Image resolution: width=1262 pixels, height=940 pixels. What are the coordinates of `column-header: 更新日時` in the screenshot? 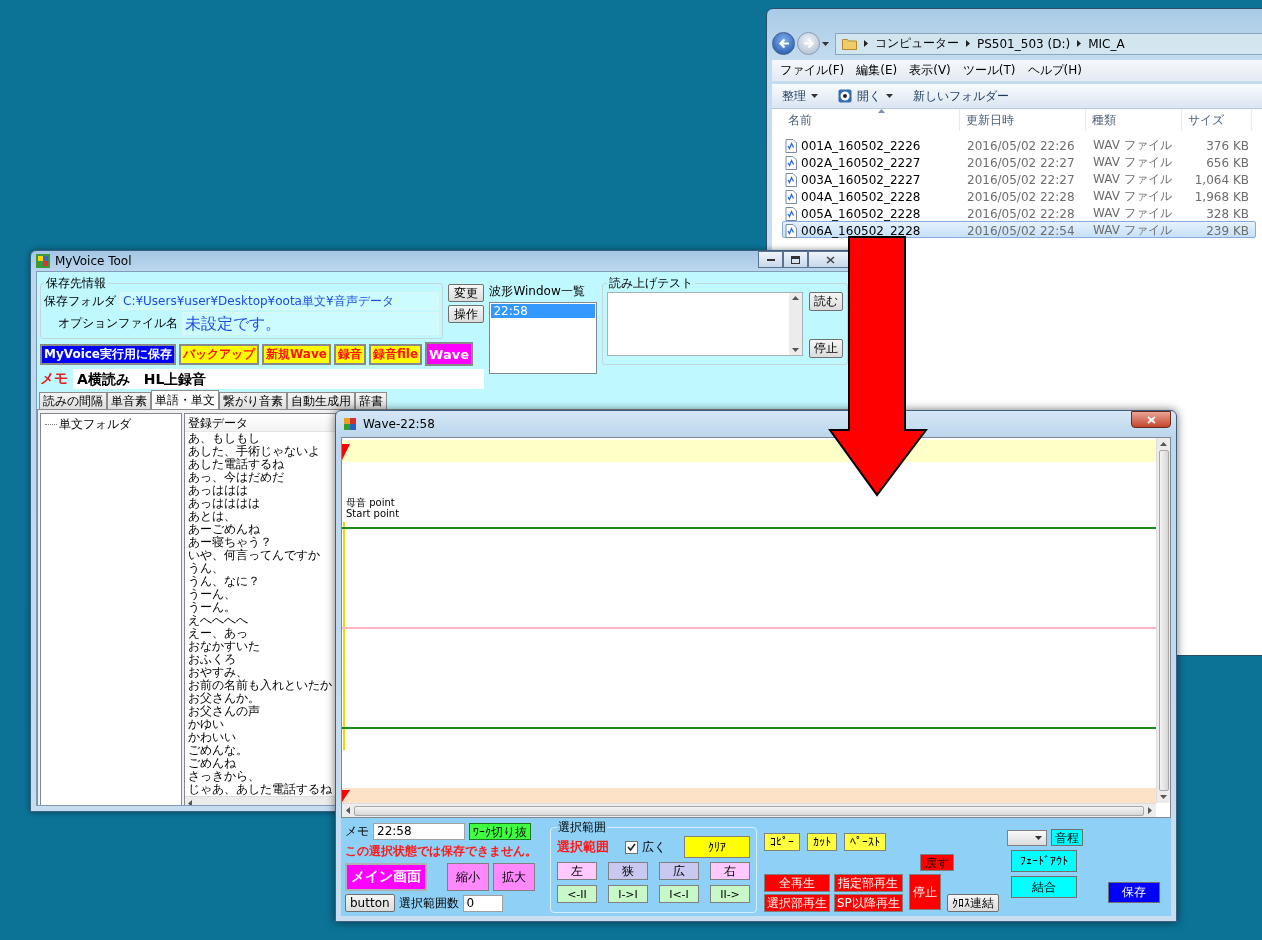 It's located at (1023, 120).